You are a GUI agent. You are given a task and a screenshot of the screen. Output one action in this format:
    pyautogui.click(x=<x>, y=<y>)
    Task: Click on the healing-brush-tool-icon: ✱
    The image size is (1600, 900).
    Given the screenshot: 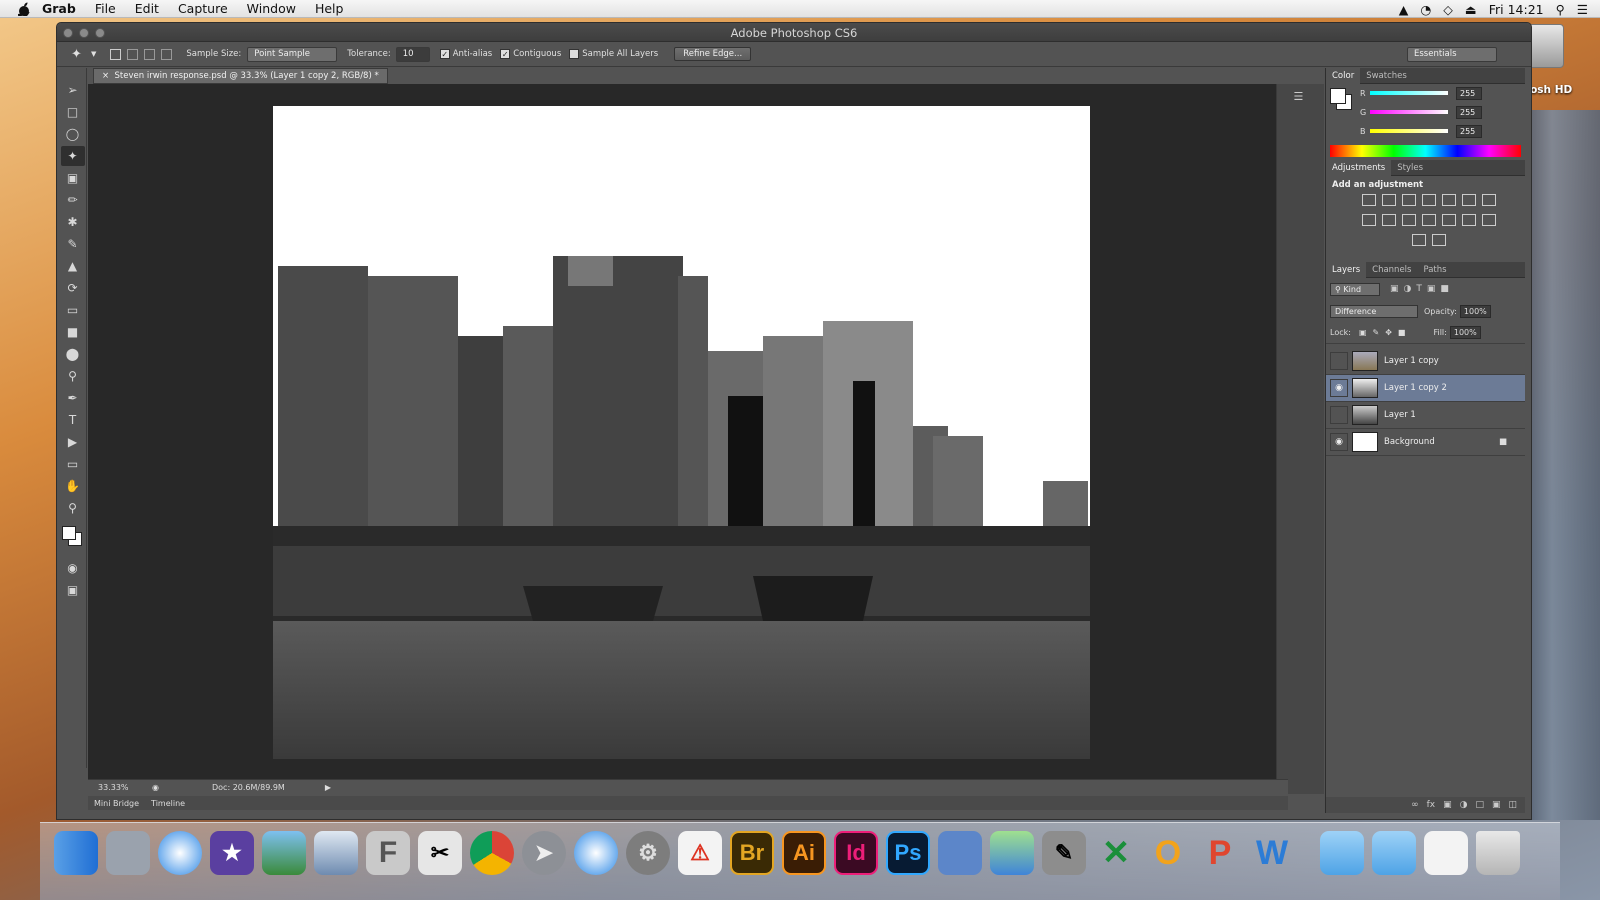 What is the action you would take?
    pyautogui.click(x=73, y=222)
    